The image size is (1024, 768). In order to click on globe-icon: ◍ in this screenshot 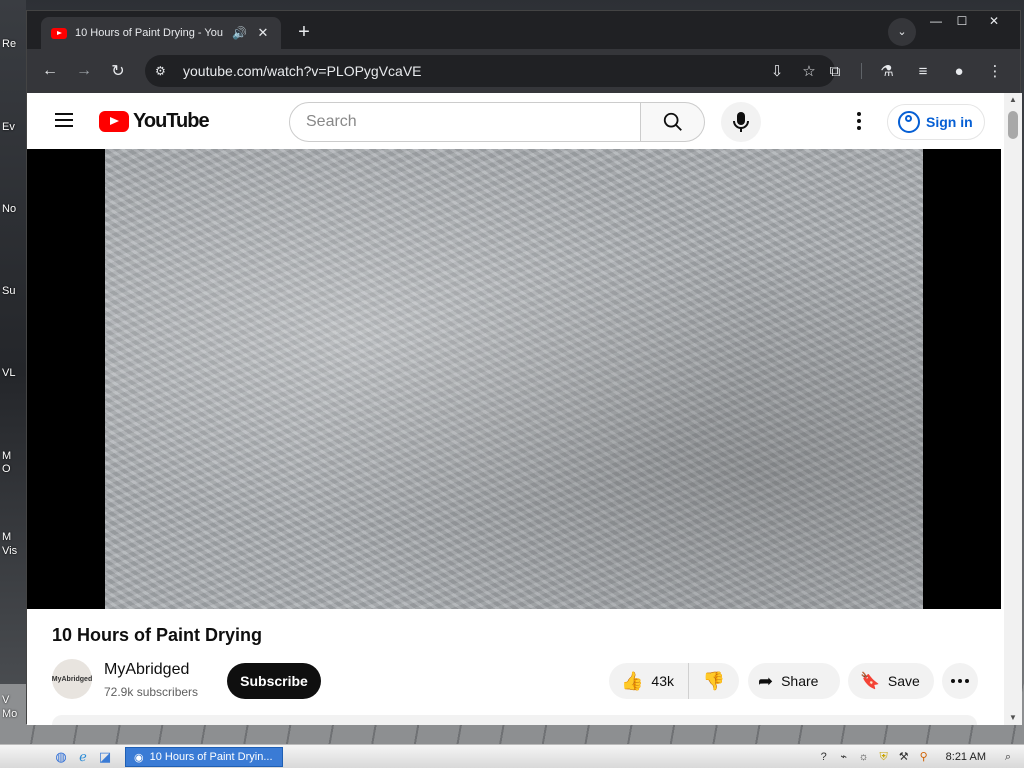, I will do `click(61, 757)`.